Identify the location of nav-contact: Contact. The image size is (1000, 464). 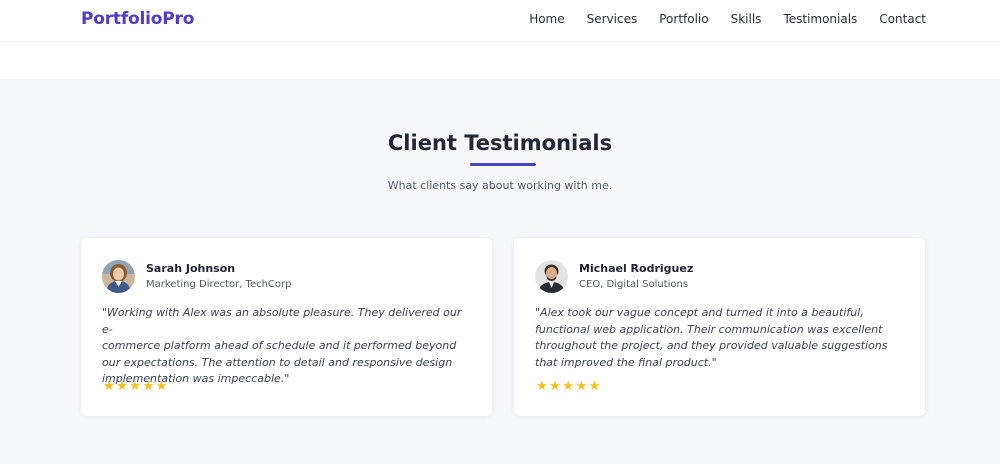
(902, 19).